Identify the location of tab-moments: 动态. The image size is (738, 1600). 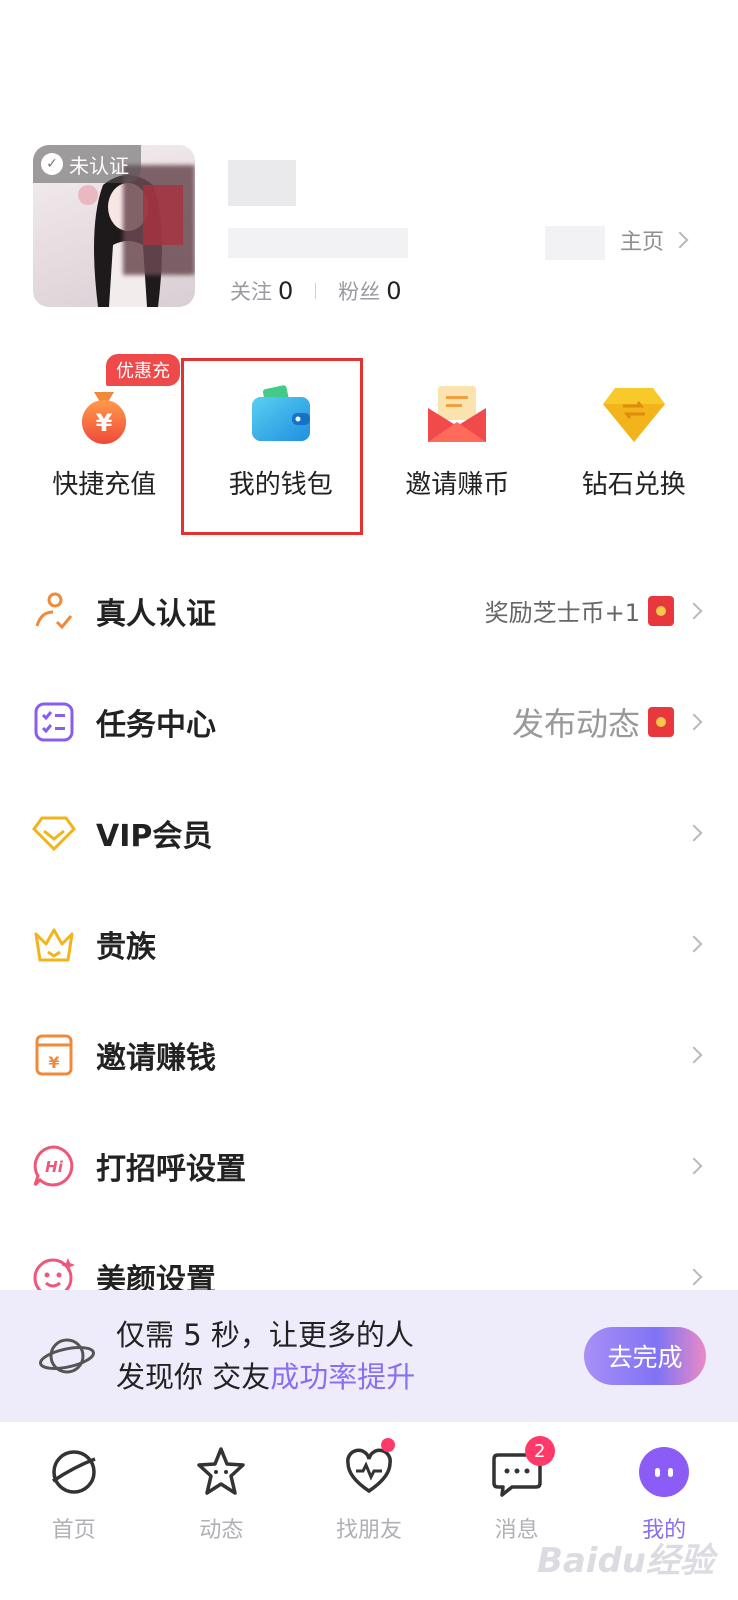
(222, 1522).